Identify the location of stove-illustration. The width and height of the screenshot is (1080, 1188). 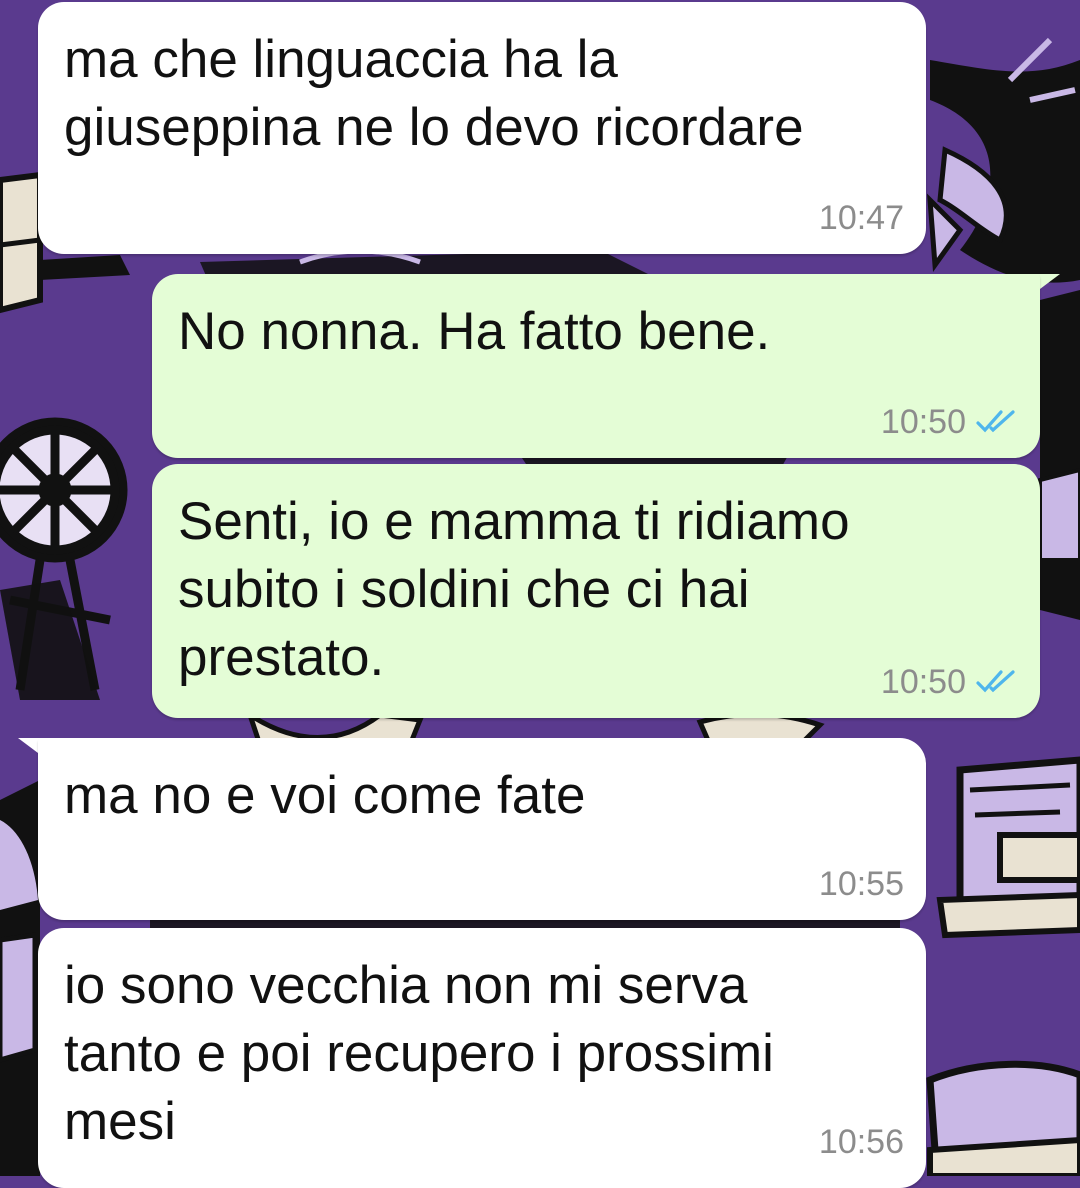
(1008, 847).